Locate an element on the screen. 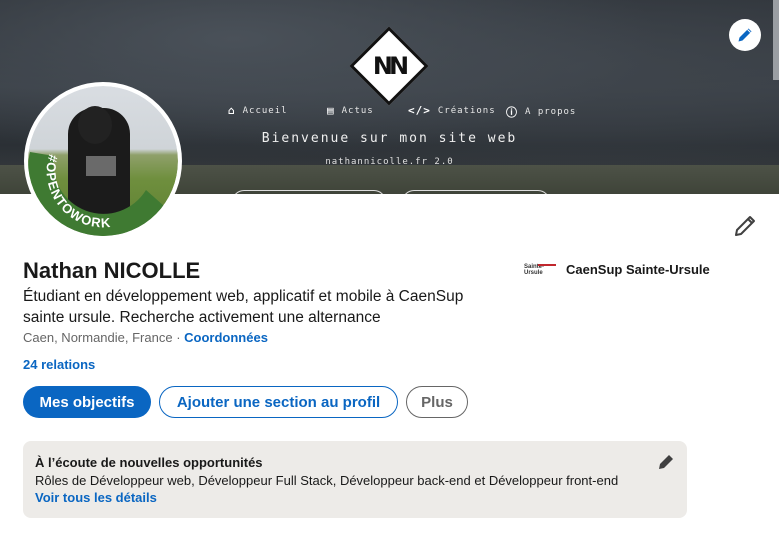 This screenshot has width=779, height=534. banner-nav-accueil: ⌂ Accueil is located at coordinates (258, 110).